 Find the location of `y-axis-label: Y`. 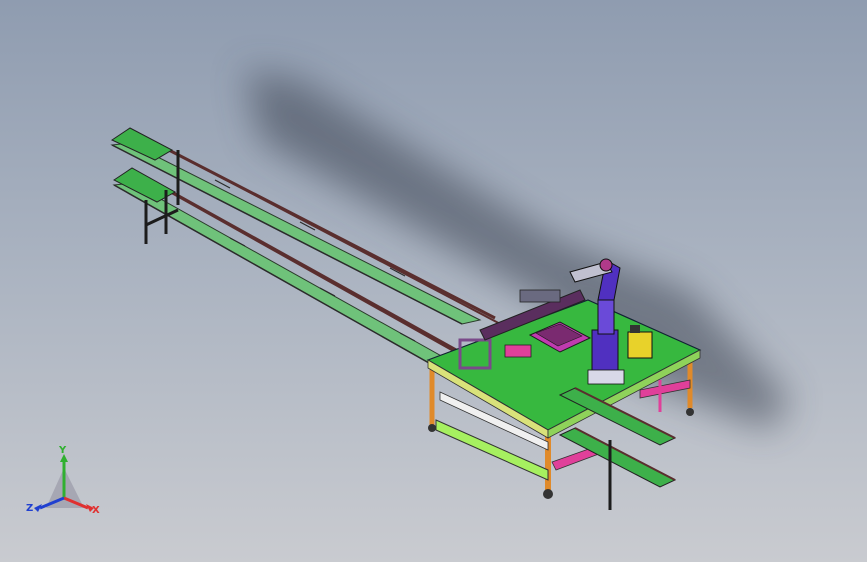

y-axis-label: Y is located at coordinates (63, 450).